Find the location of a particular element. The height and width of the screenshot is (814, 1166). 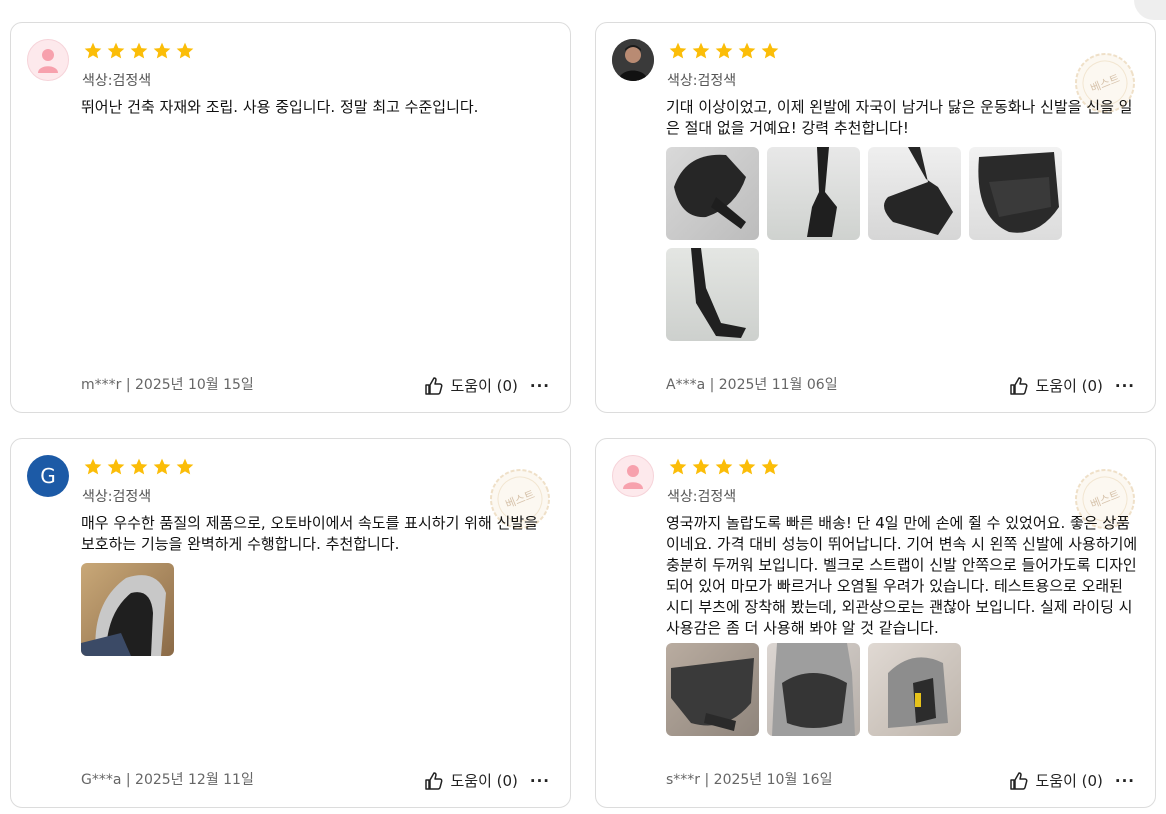

reviewer-date: s***r | 2025년 10월 16일 is located at coordinates (749, 780).